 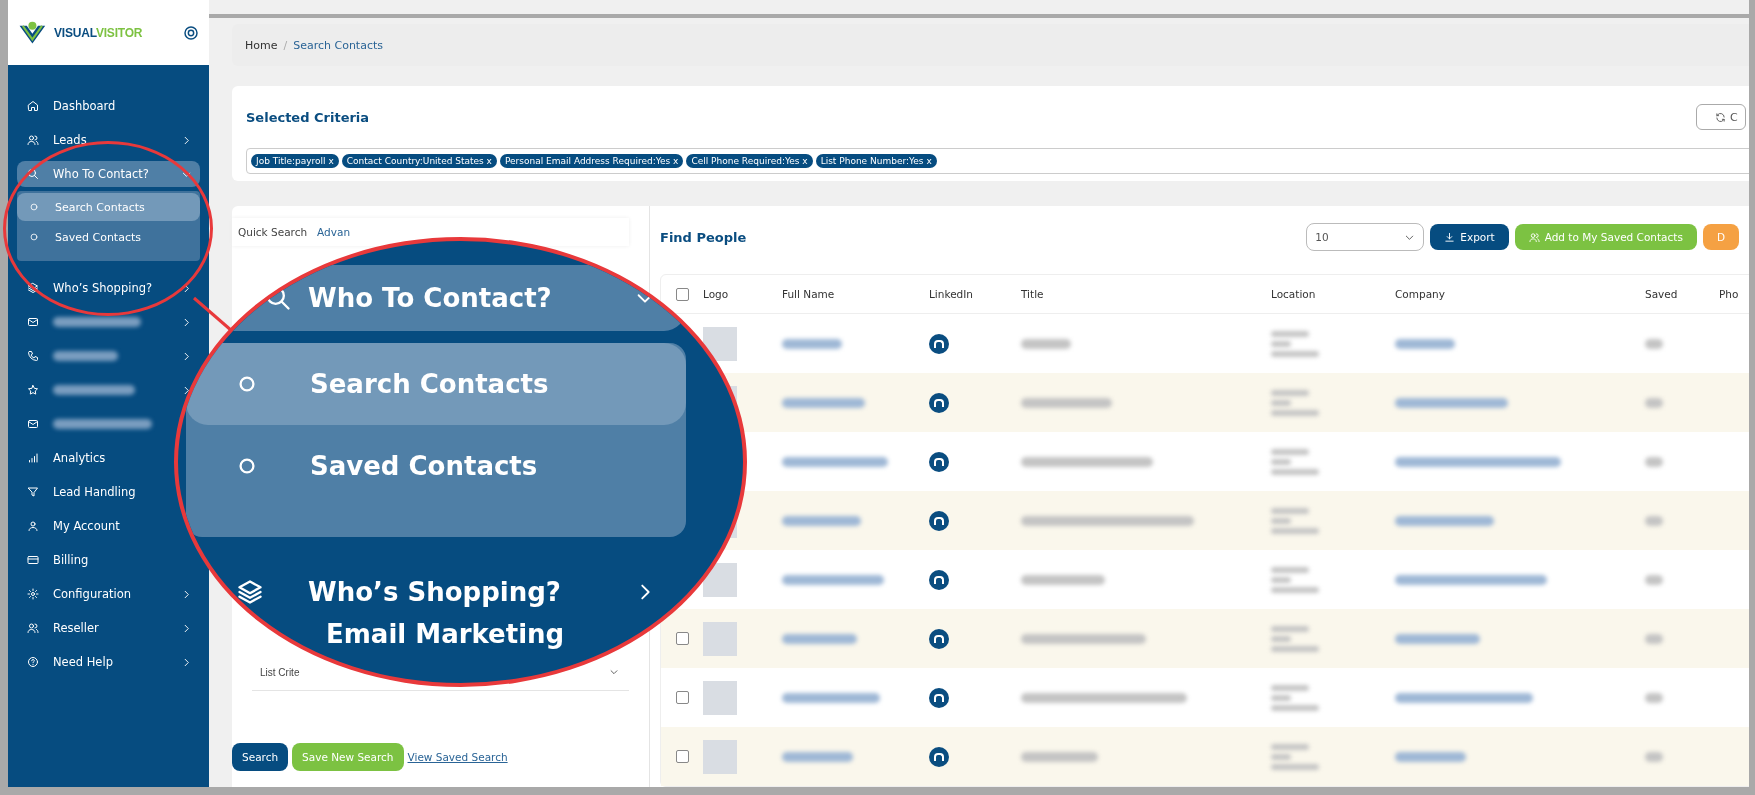 I want to click on page-size-select: 10, so click(x=1365, y=237).